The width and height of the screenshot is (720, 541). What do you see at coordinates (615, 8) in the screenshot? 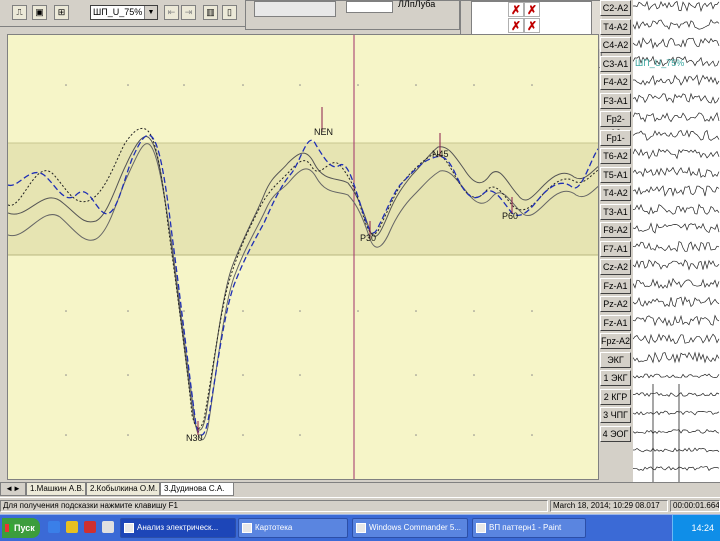
I see `channel-button: C2-A2` at bounding box center [615, 8].